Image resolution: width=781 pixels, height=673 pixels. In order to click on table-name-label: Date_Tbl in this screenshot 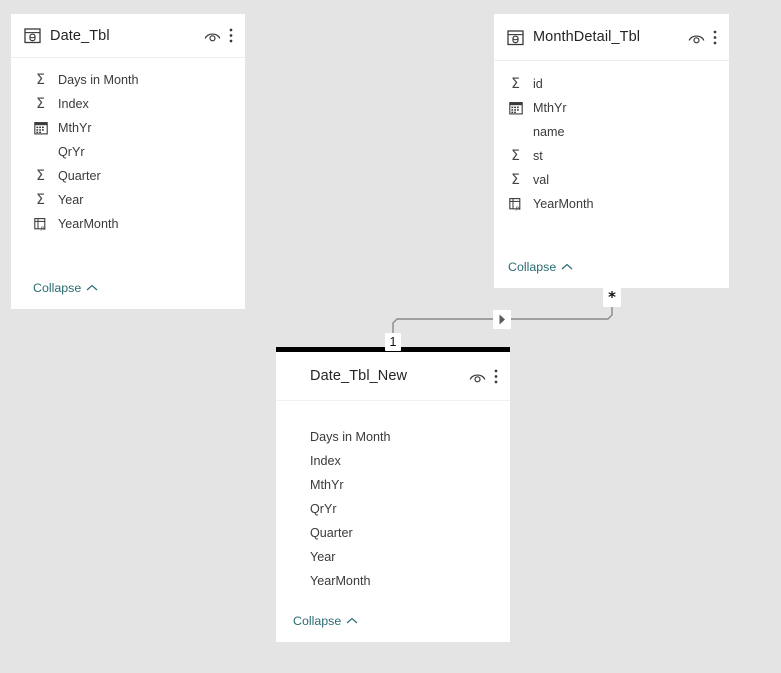, I will do `click(80, 35)`.